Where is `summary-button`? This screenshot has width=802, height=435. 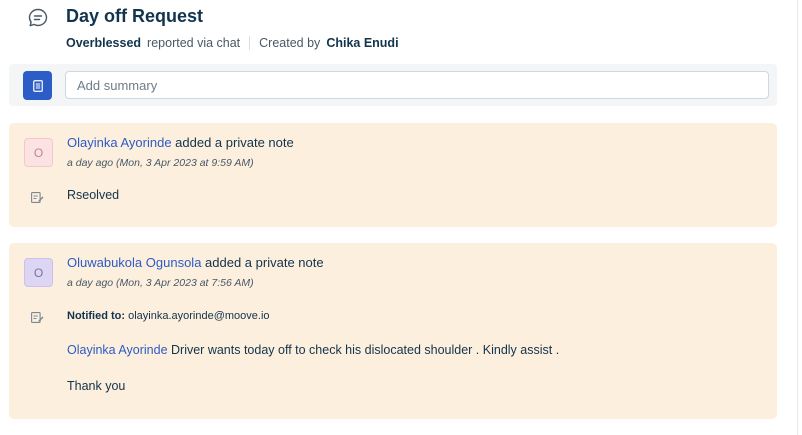
summary-button is located at coordinates (37, 85).